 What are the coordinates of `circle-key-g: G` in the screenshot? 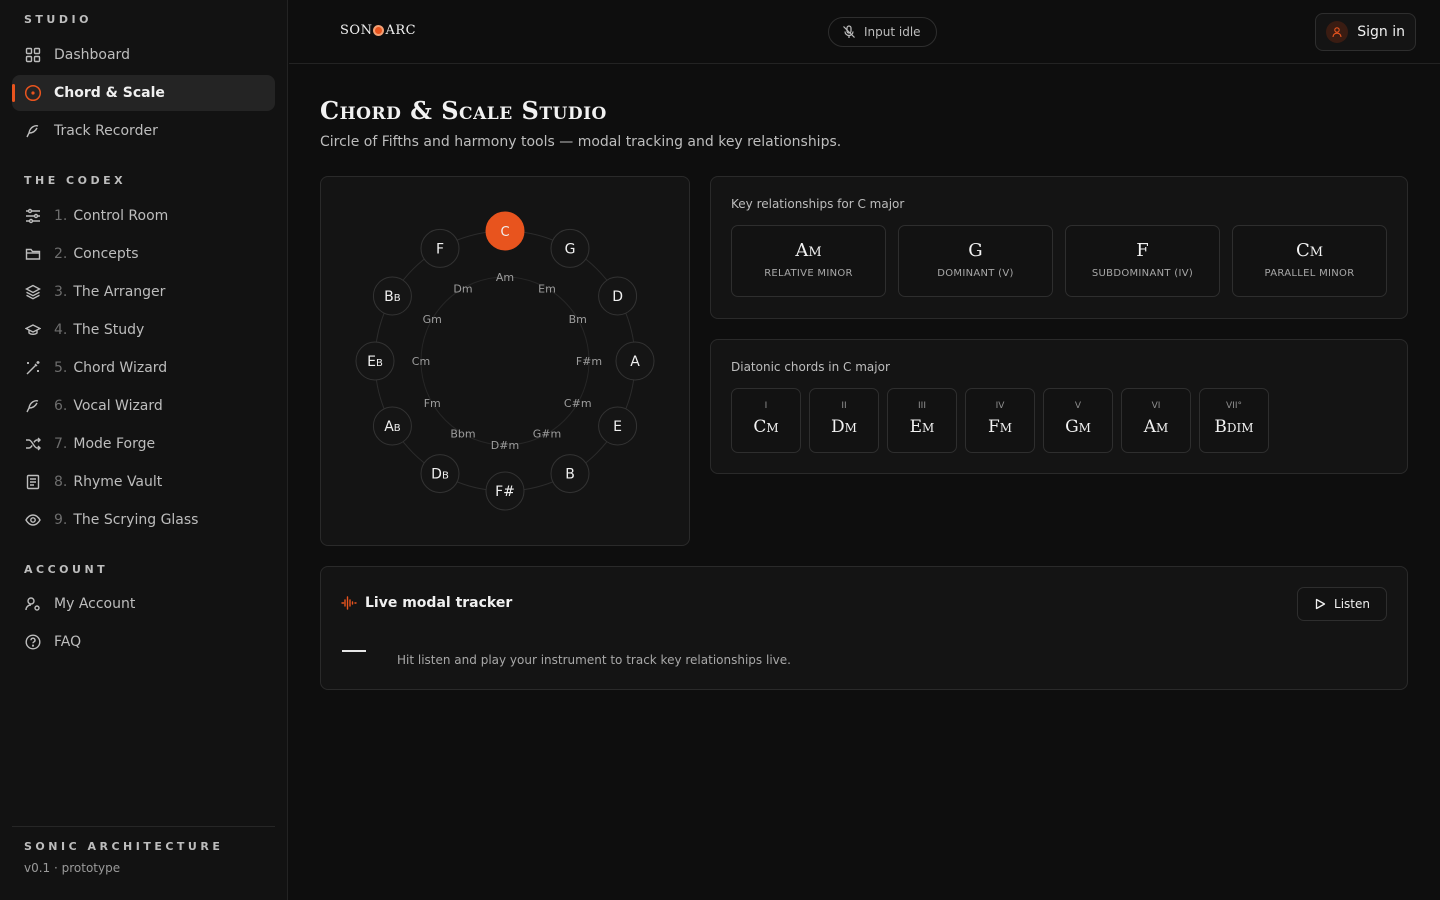 It's located at (570, 248).